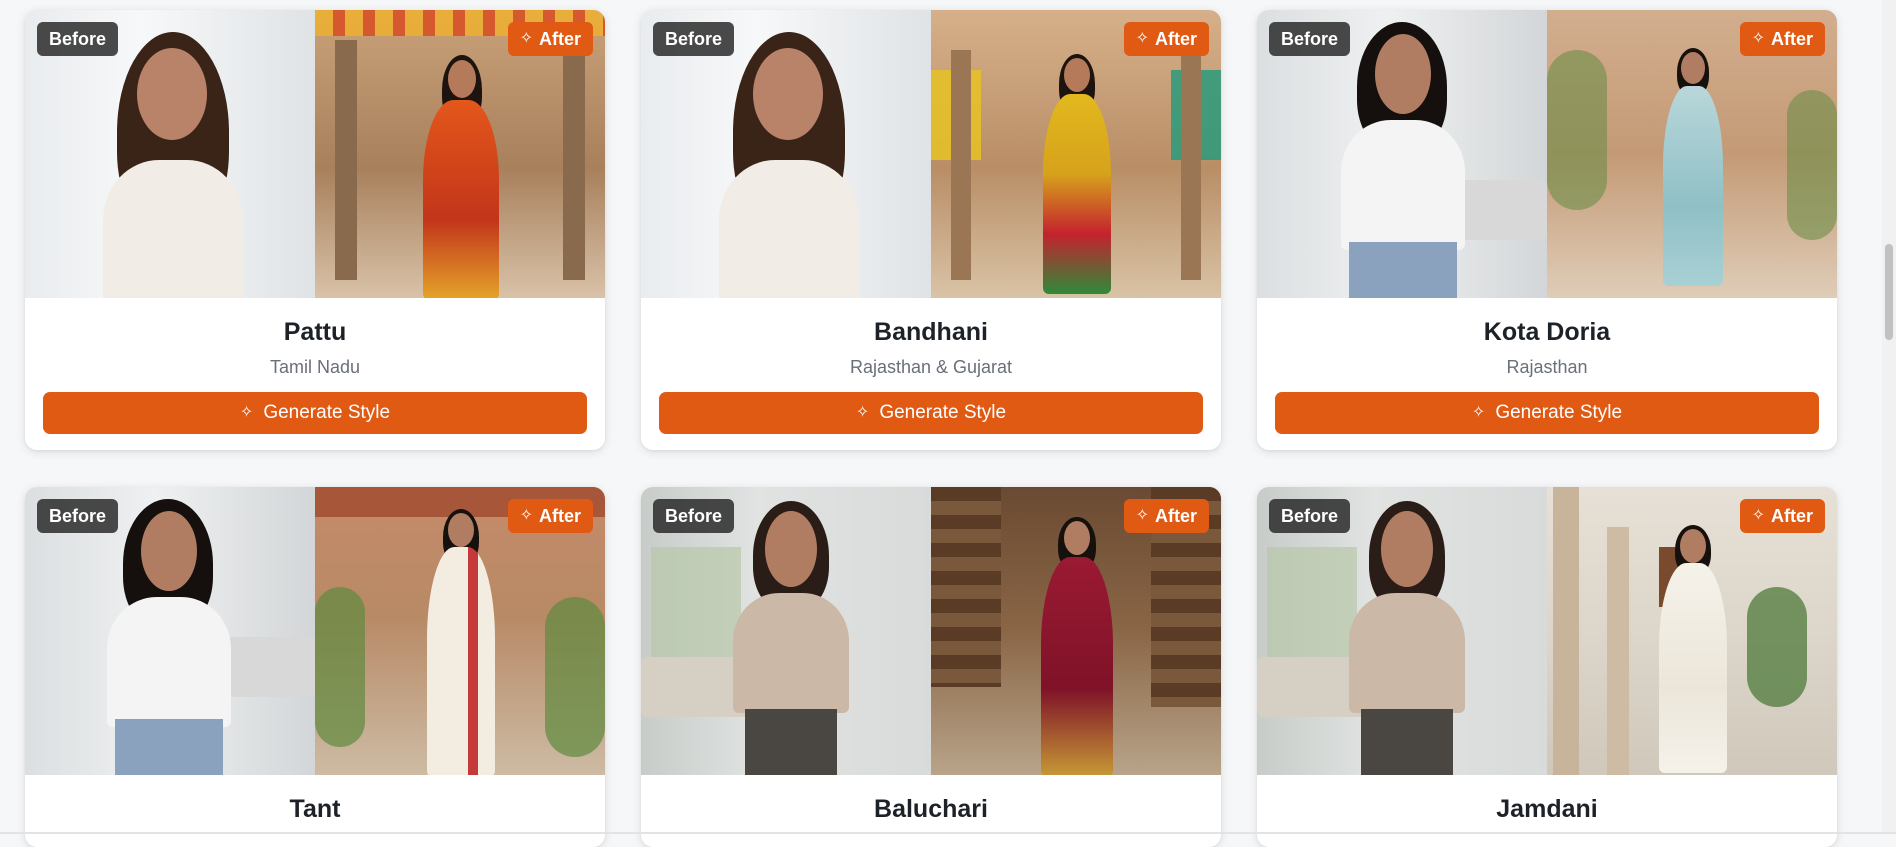 This screenshot has height=847, width=1896. What do you see at coordinates (1547, 367) in the screenshot?
I see `style-region: Rajasthan` at bounding box center [1547, 367].